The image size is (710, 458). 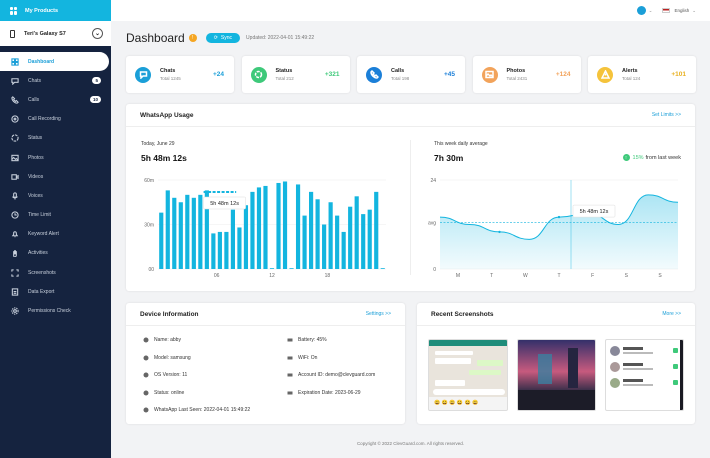 I want to click on screenshot-thumbnail: 😀 😀 😀 😀 😀 😀, so click(x=468, y=375).